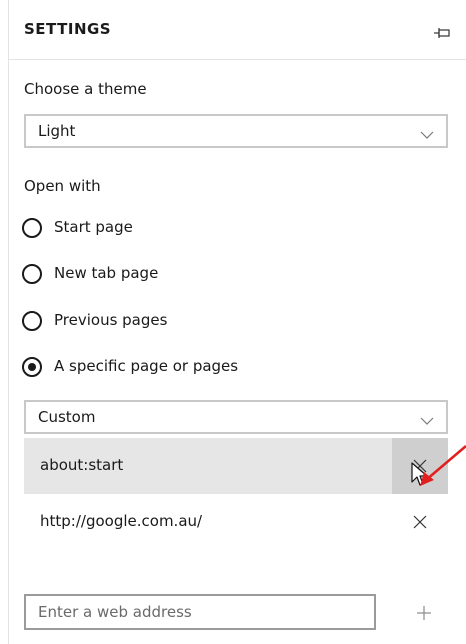  I want to click on radio-specific-pages: A specific page or pages, so click(212, 368).